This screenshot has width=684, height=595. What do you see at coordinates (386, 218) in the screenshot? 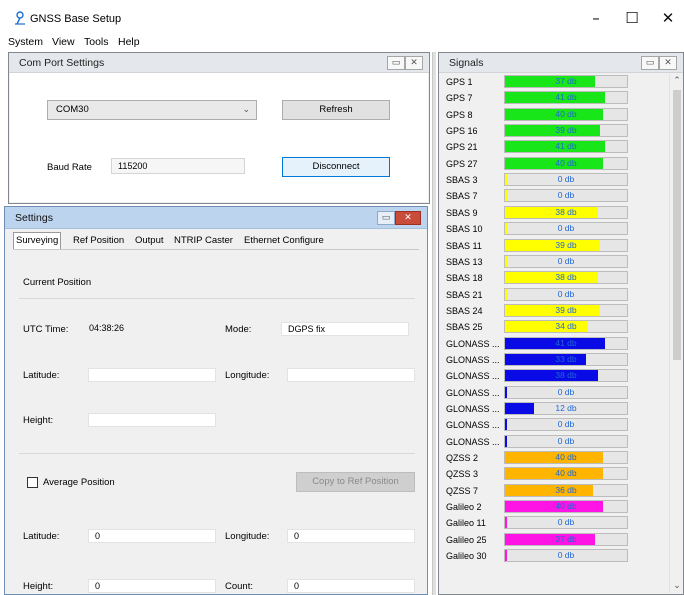
I see `settings-minimize-icon: ▭` at bounding box center [386, 218].